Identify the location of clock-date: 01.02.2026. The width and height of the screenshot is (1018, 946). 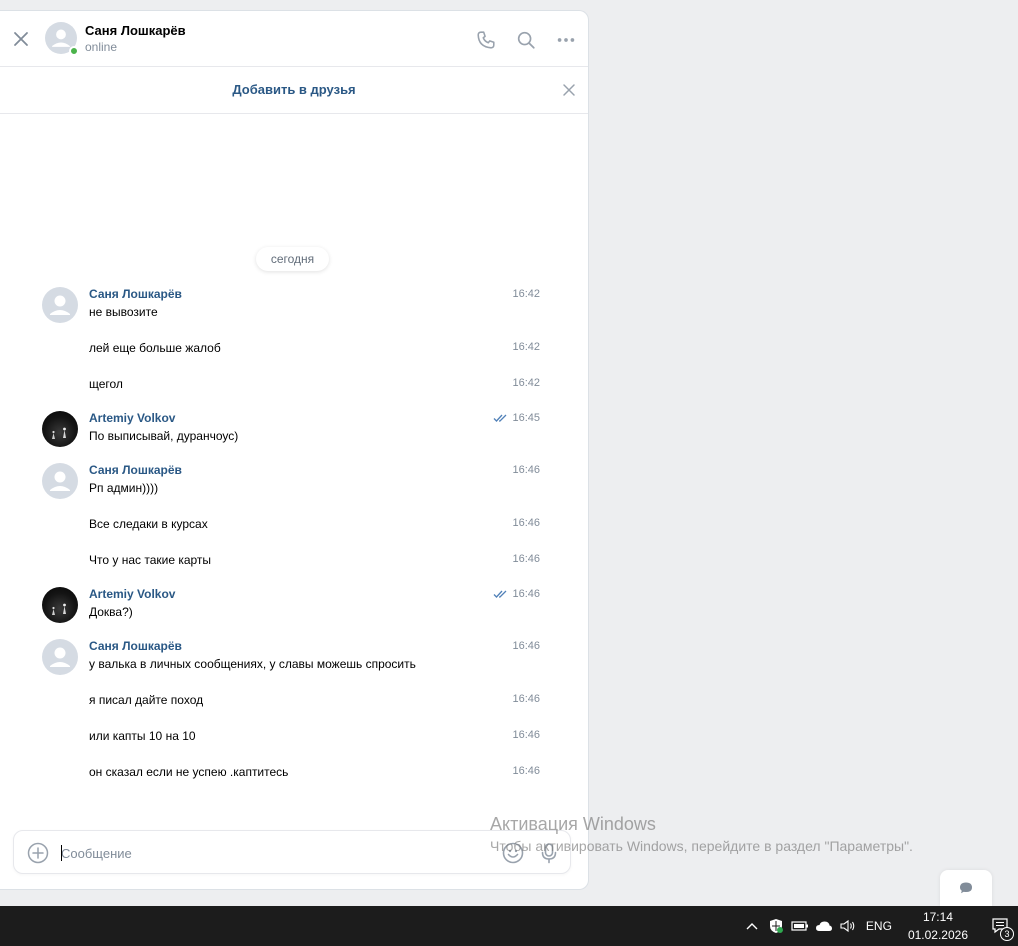
(937, 935).